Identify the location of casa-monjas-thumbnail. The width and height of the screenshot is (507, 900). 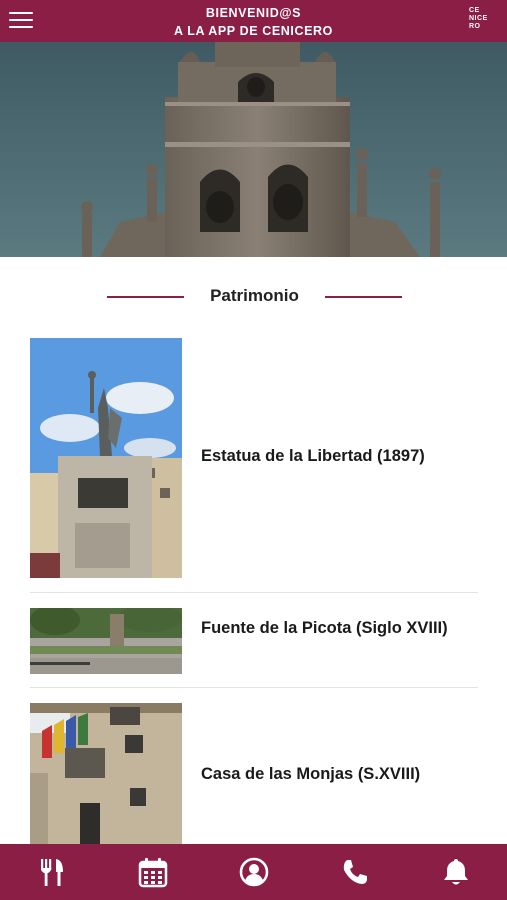
(106, 773).